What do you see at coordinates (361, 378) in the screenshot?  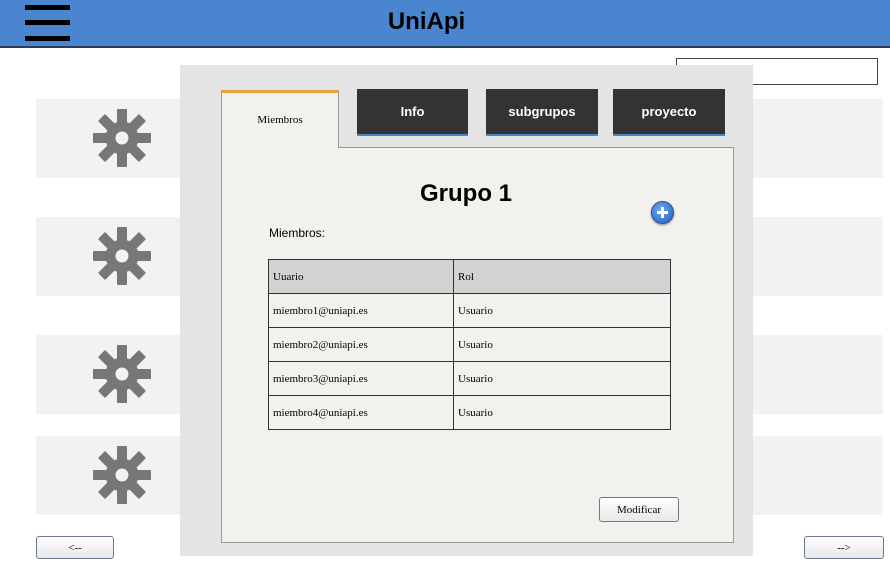 I see `member-email: miembro3@uniapi.es` at bounding box center [361, 378].